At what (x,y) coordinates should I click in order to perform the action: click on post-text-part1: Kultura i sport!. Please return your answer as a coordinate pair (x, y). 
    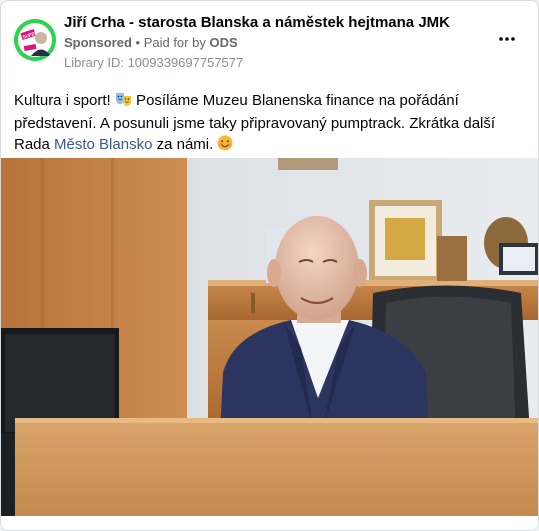
    Looking at the image, I should click on (64, 100).